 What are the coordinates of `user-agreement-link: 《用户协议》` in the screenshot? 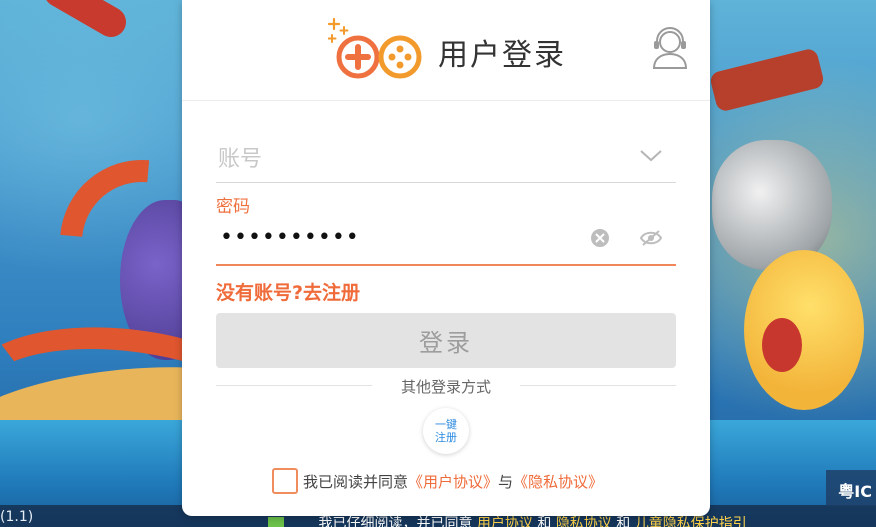 It's located at (453, 481).